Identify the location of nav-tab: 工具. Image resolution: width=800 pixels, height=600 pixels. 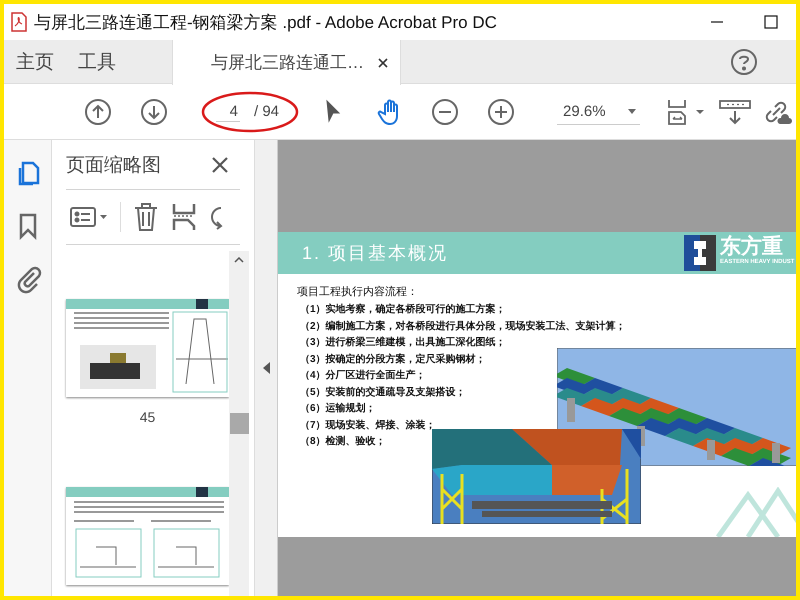
(97, 61).